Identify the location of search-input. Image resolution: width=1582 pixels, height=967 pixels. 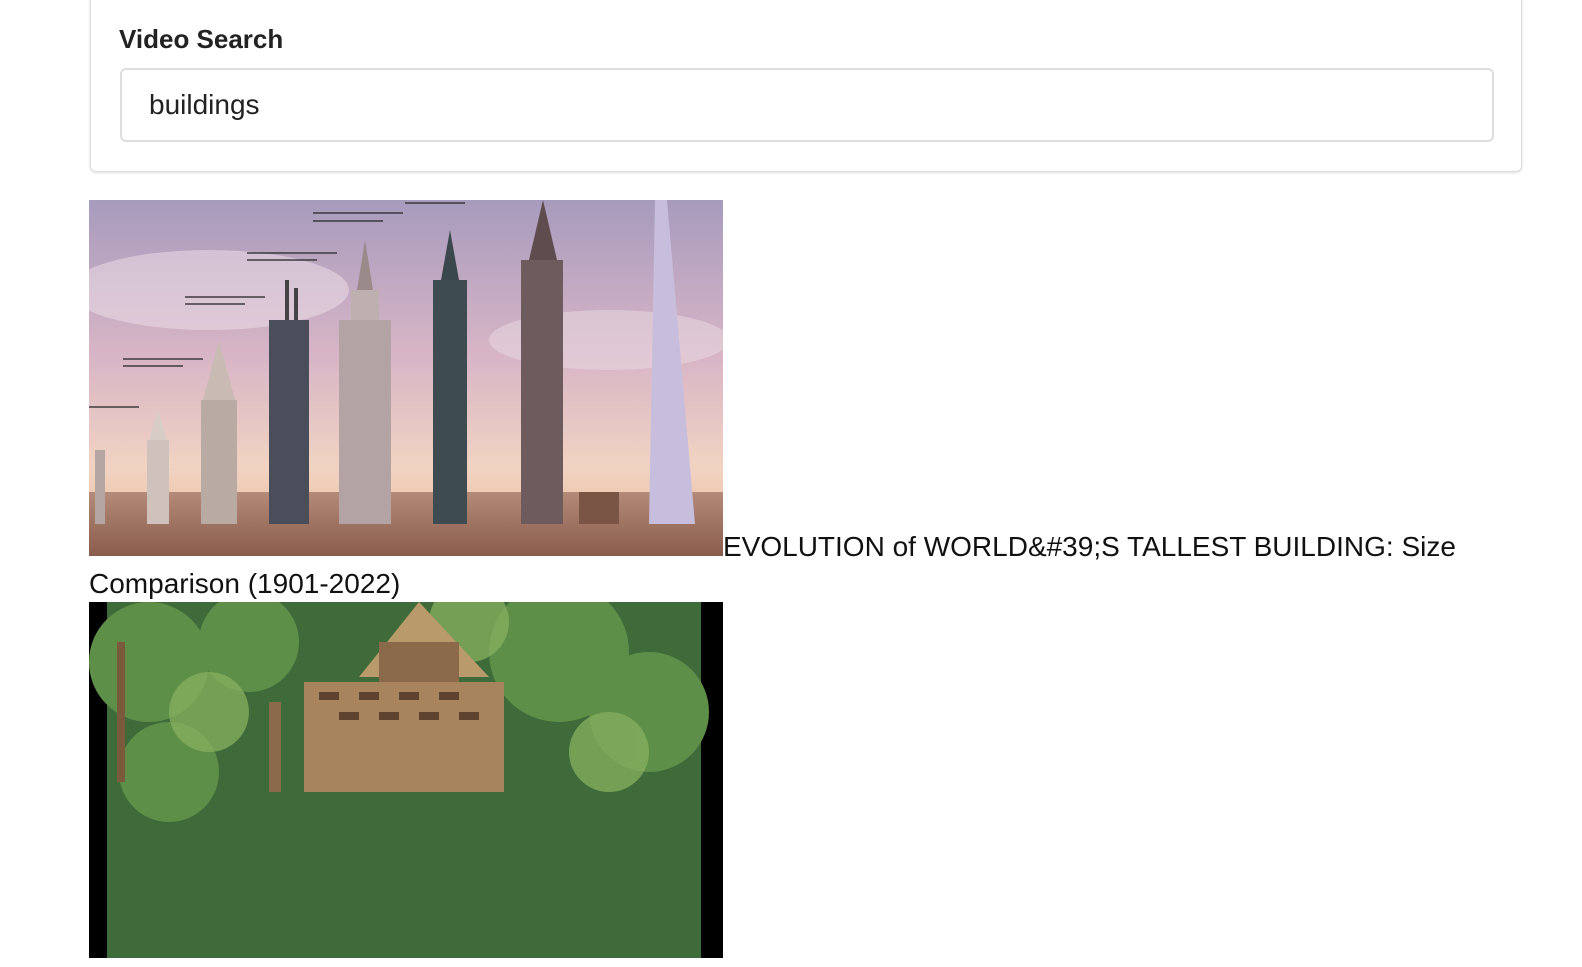
(807, 105).